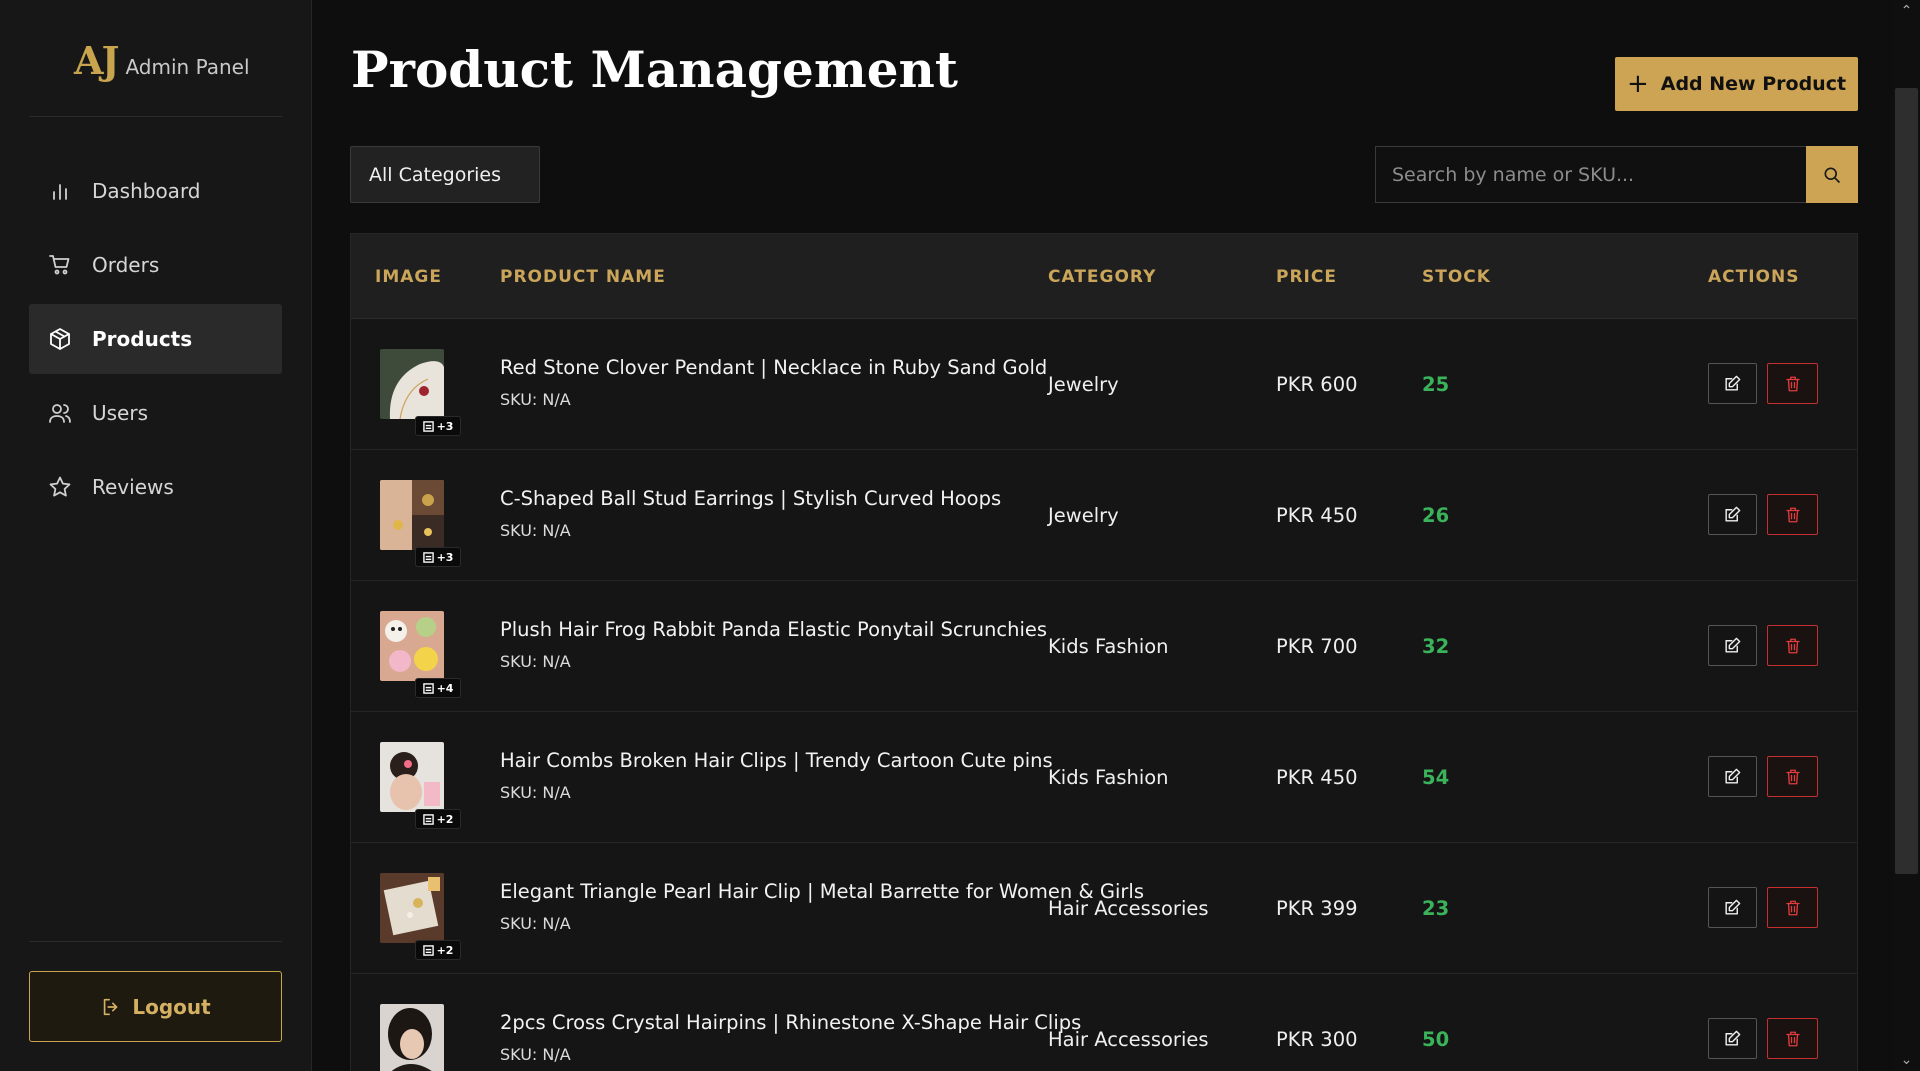 The height and width of the screenshot is (1071, 1920). What do you see at coordinates (445, 426) in the screenshot?
I see `image-count: +3` at bounding box center [445, 426].